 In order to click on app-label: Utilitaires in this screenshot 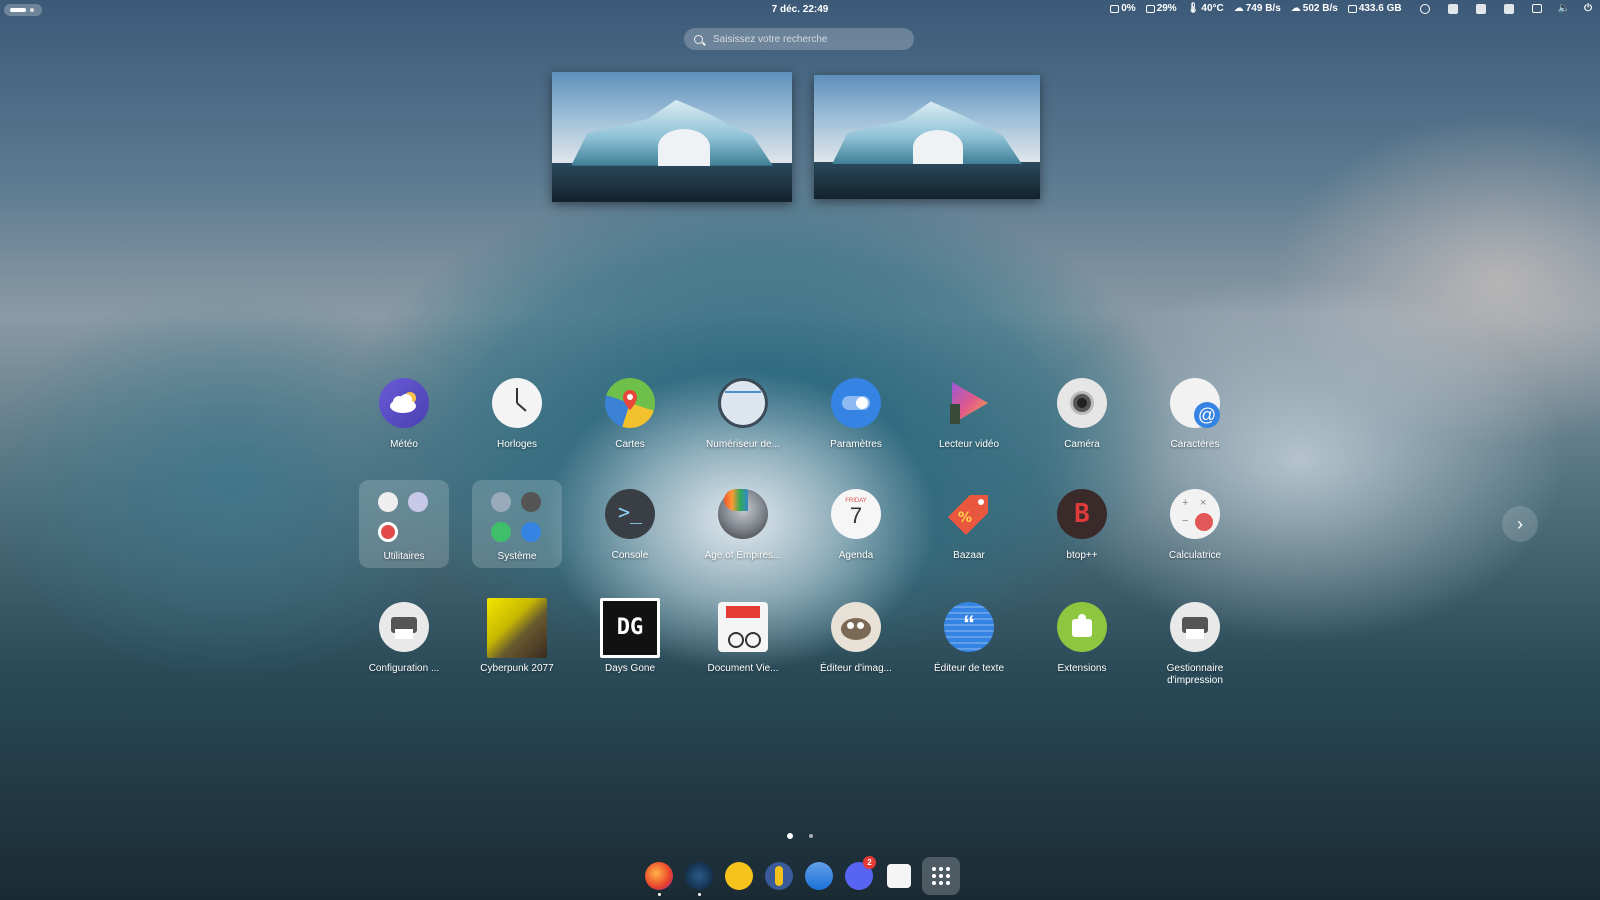, I will do `click(404, 556)`.